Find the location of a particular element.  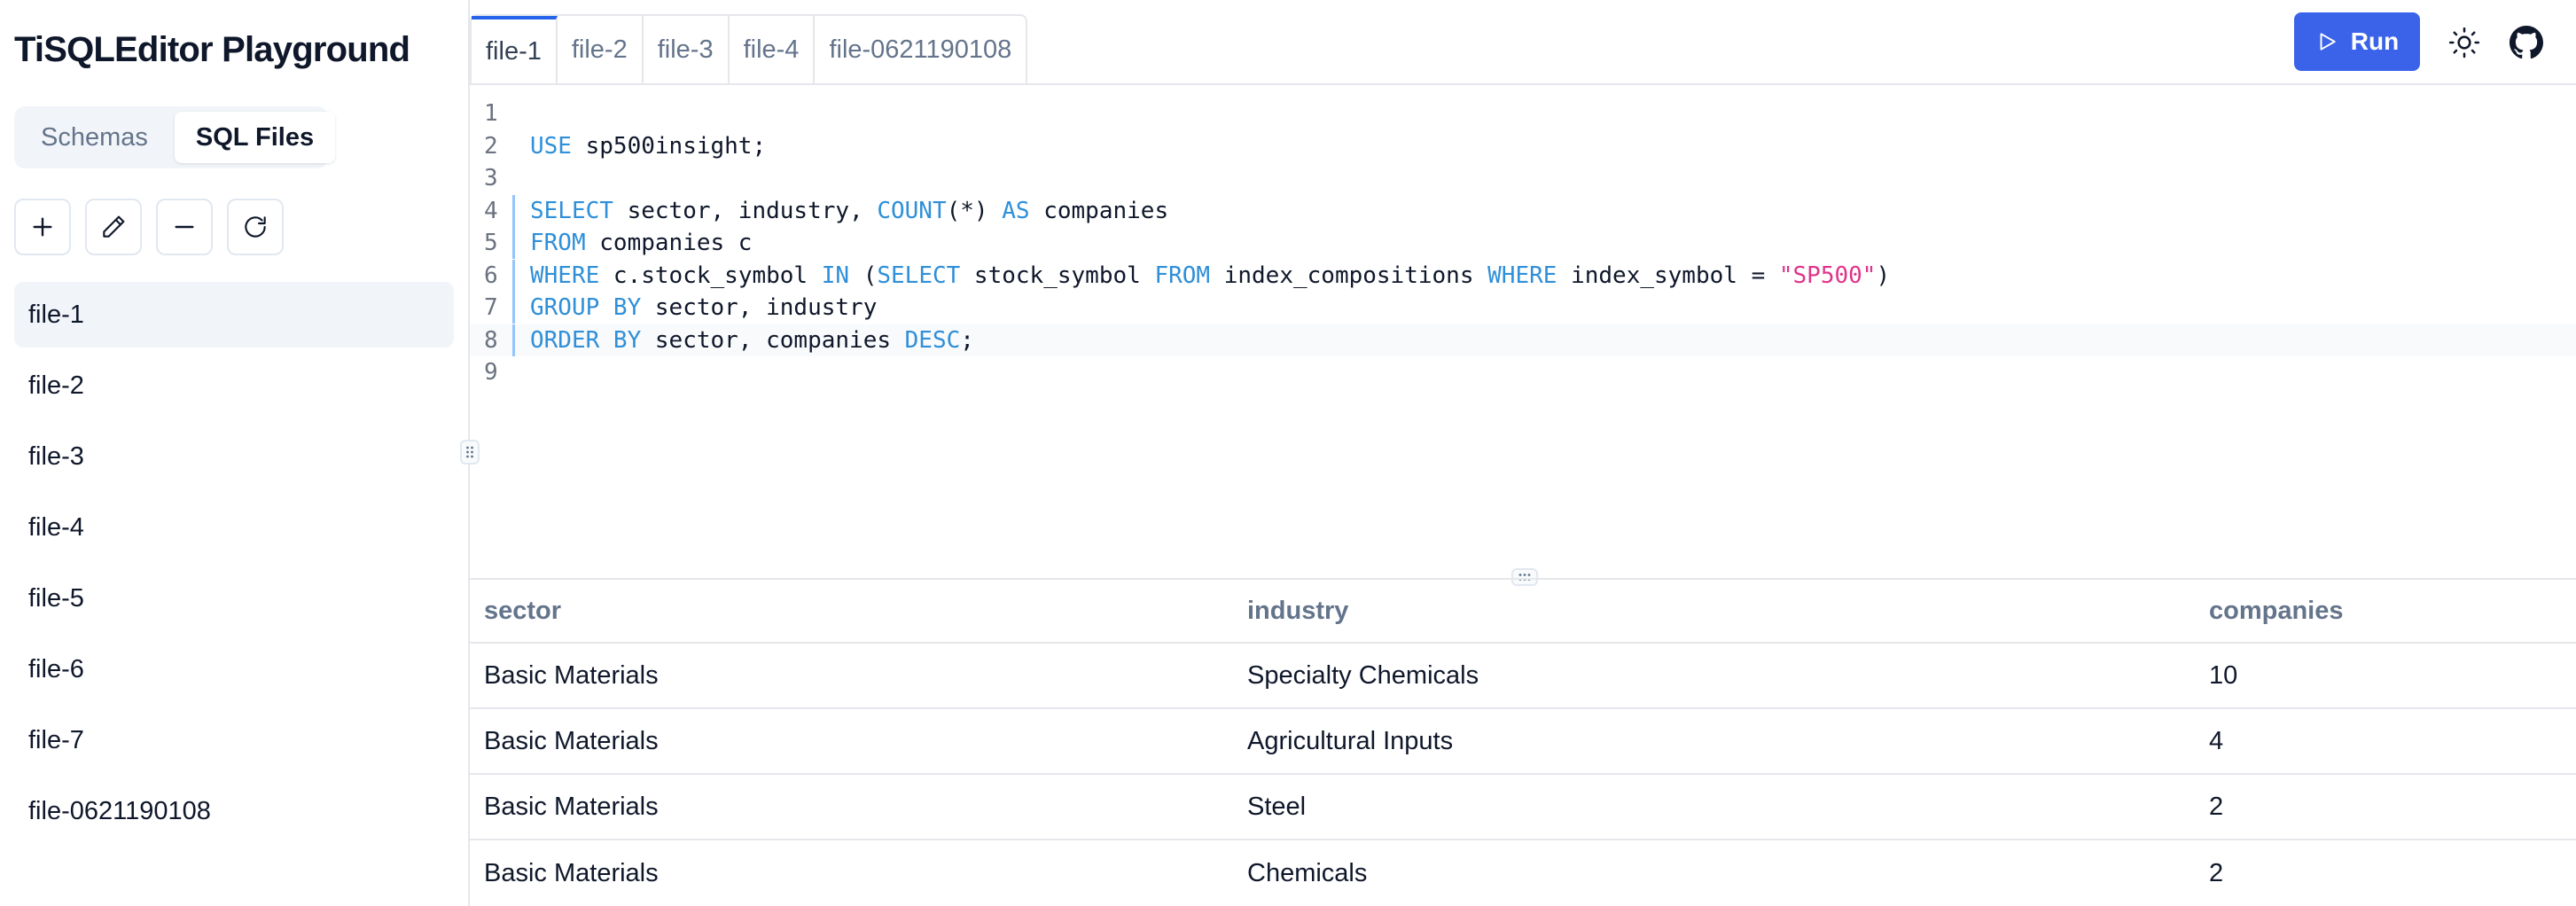

code-line: 5 FROM companies c is located at coordinates (1523, 243).